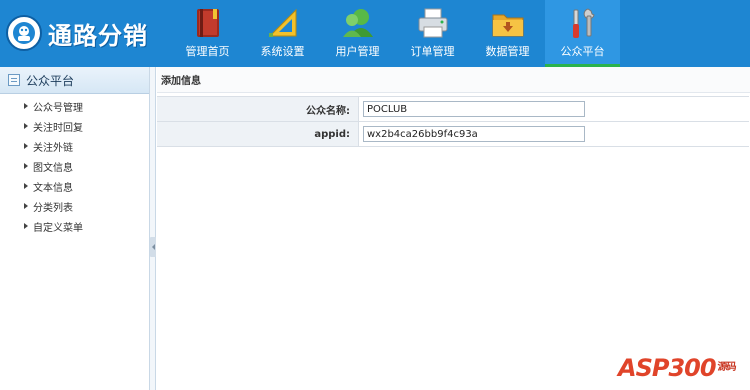 This screenshot has width=750, height=390. Describe the element at coordinates (50, 80) in the screenshot. I see `sidebar-title: 公众平台` at that location.